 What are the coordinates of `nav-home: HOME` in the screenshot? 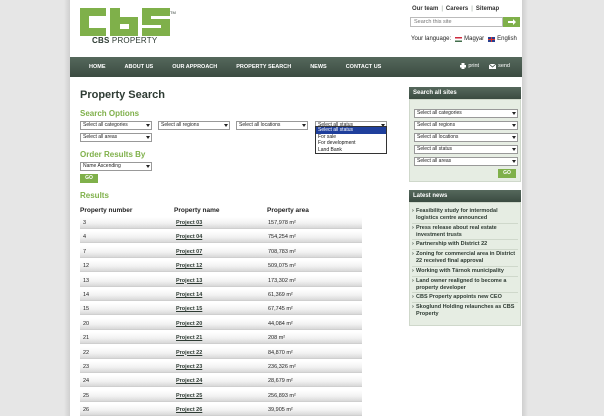 It's located at (97, 67).